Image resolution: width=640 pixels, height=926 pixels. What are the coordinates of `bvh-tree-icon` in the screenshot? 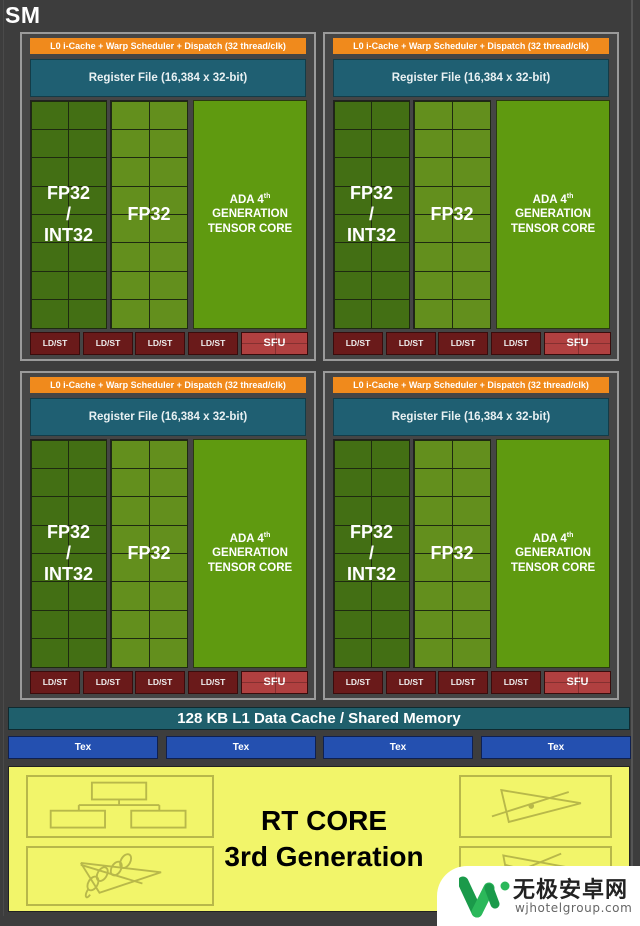 It's located at (120, 806).